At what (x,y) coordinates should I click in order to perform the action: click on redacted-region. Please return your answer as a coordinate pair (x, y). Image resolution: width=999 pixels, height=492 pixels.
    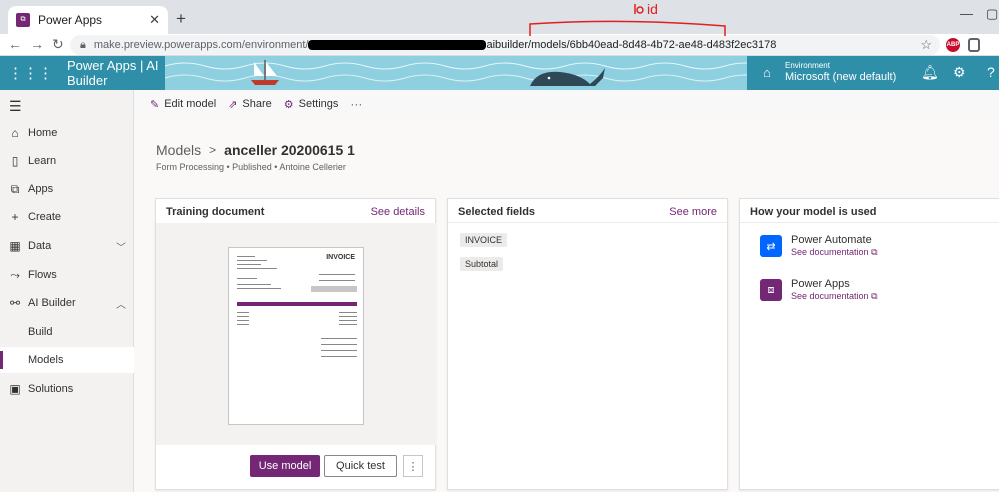
    Looking at the image, I should click on (397, 45).